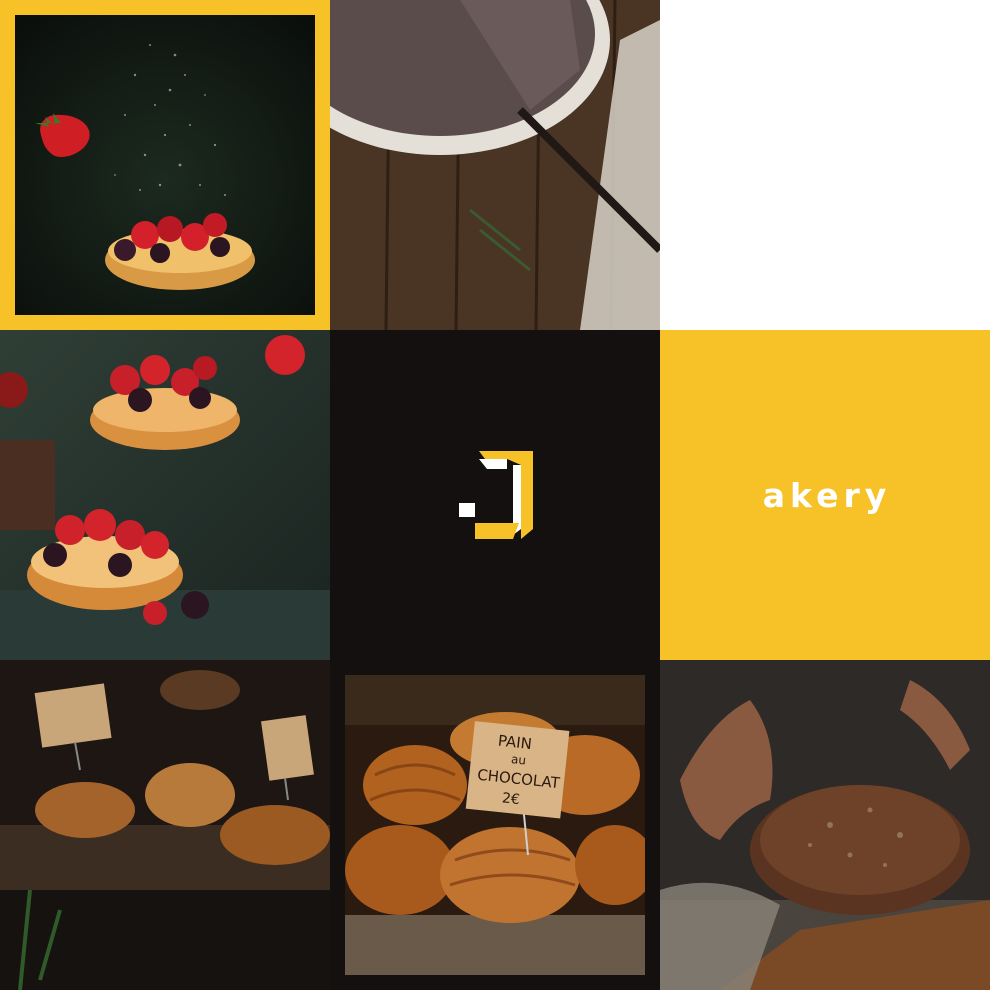 Image resolution: width=990 pixels, height=990 pixels. What do you see at coordinates (515, 742) in the screenshot?
I see `sign-line-1: PAIN` at bounding box center [515, 742].